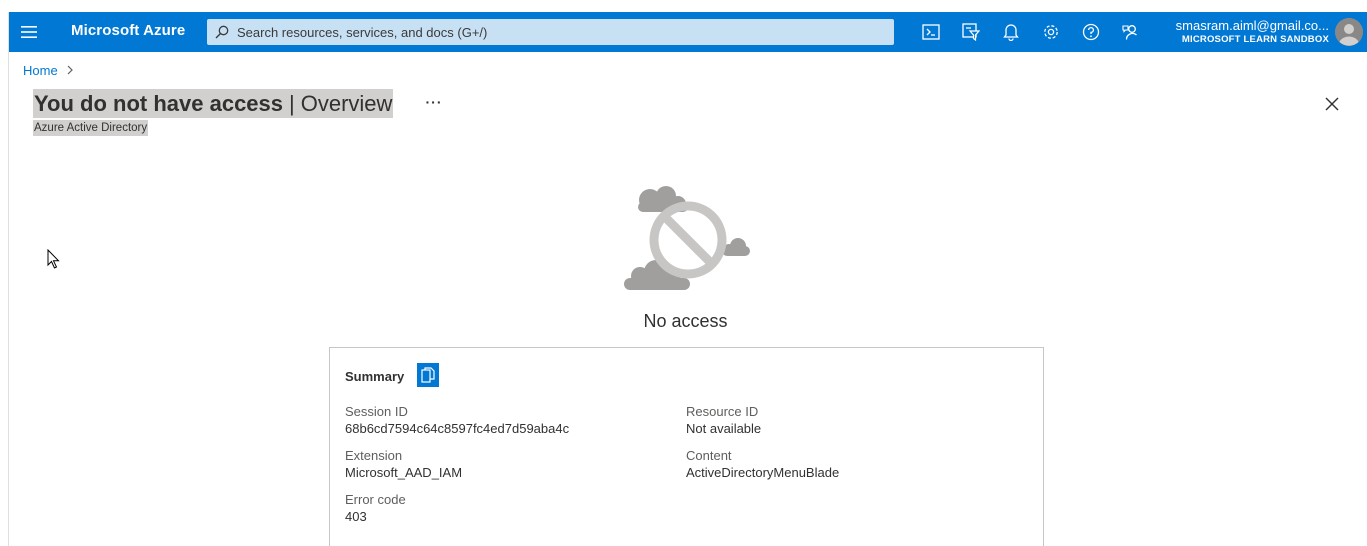  I want to click on search-icon, so click(222, 32).